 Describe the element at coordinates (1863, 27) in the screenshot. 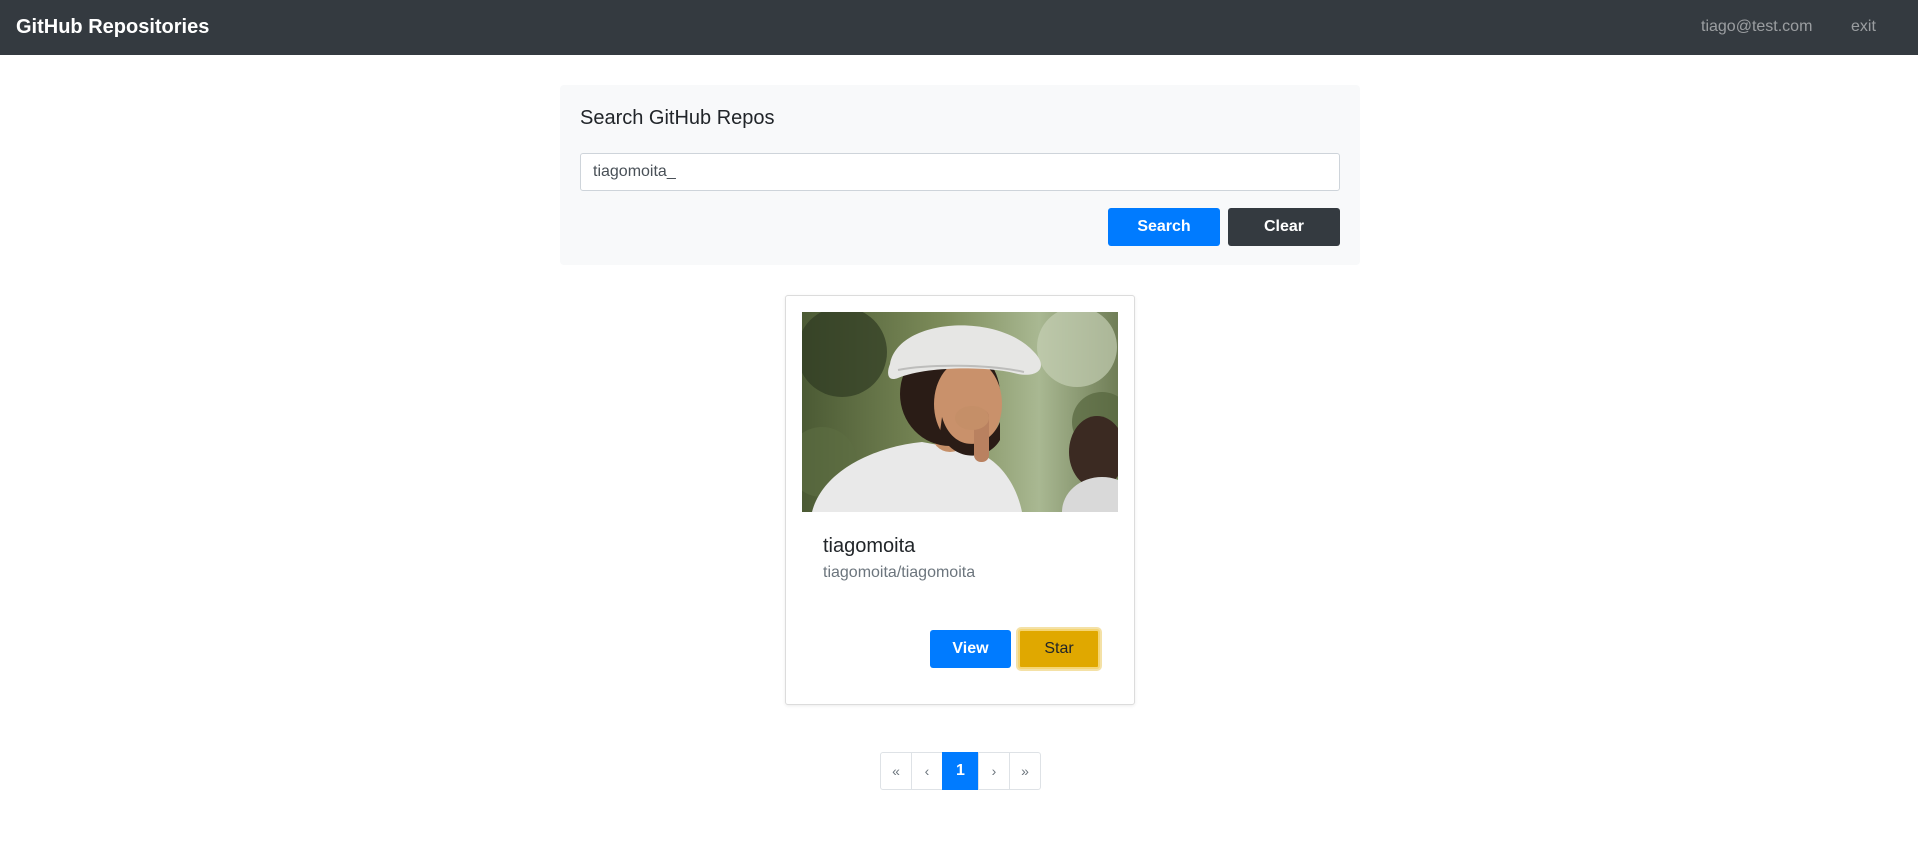

I see `exit-link: exit` at that location.